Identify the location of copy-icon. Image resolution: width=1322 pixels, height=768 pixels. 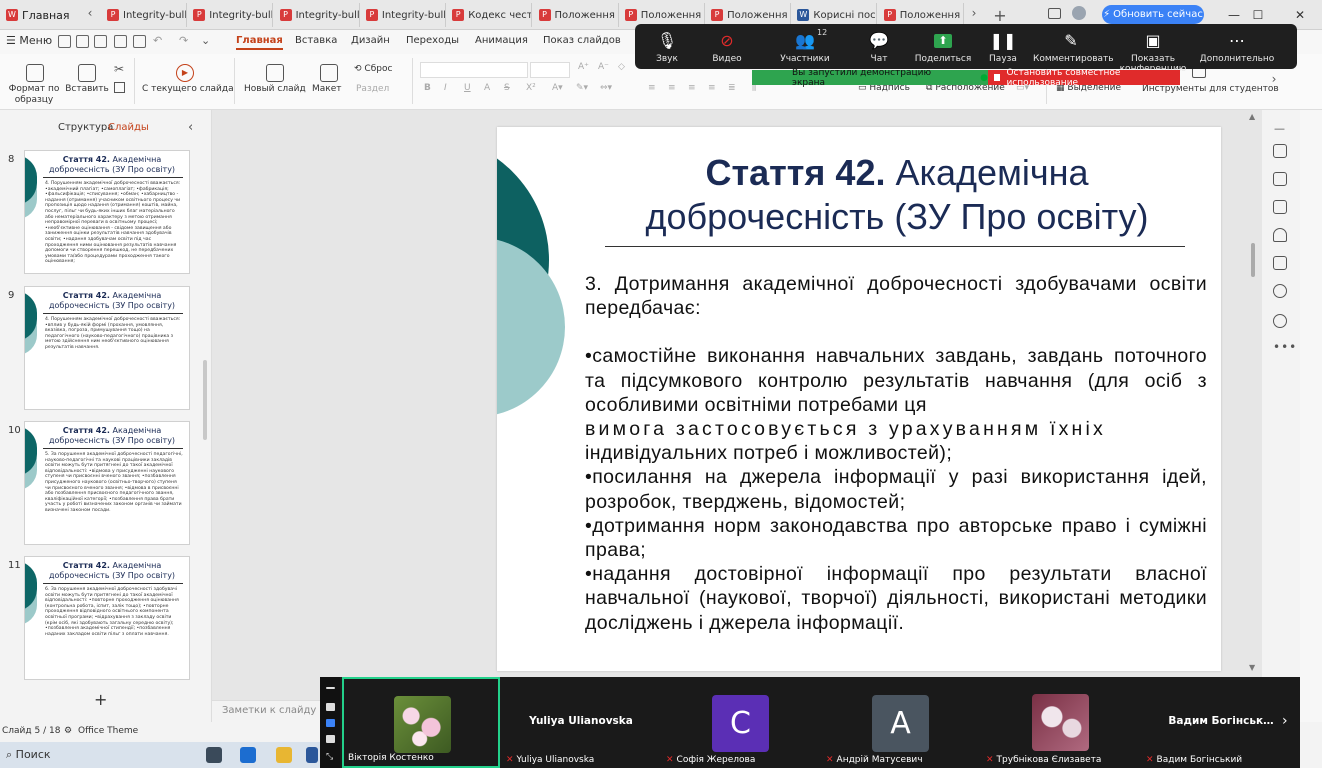
(119, 87).